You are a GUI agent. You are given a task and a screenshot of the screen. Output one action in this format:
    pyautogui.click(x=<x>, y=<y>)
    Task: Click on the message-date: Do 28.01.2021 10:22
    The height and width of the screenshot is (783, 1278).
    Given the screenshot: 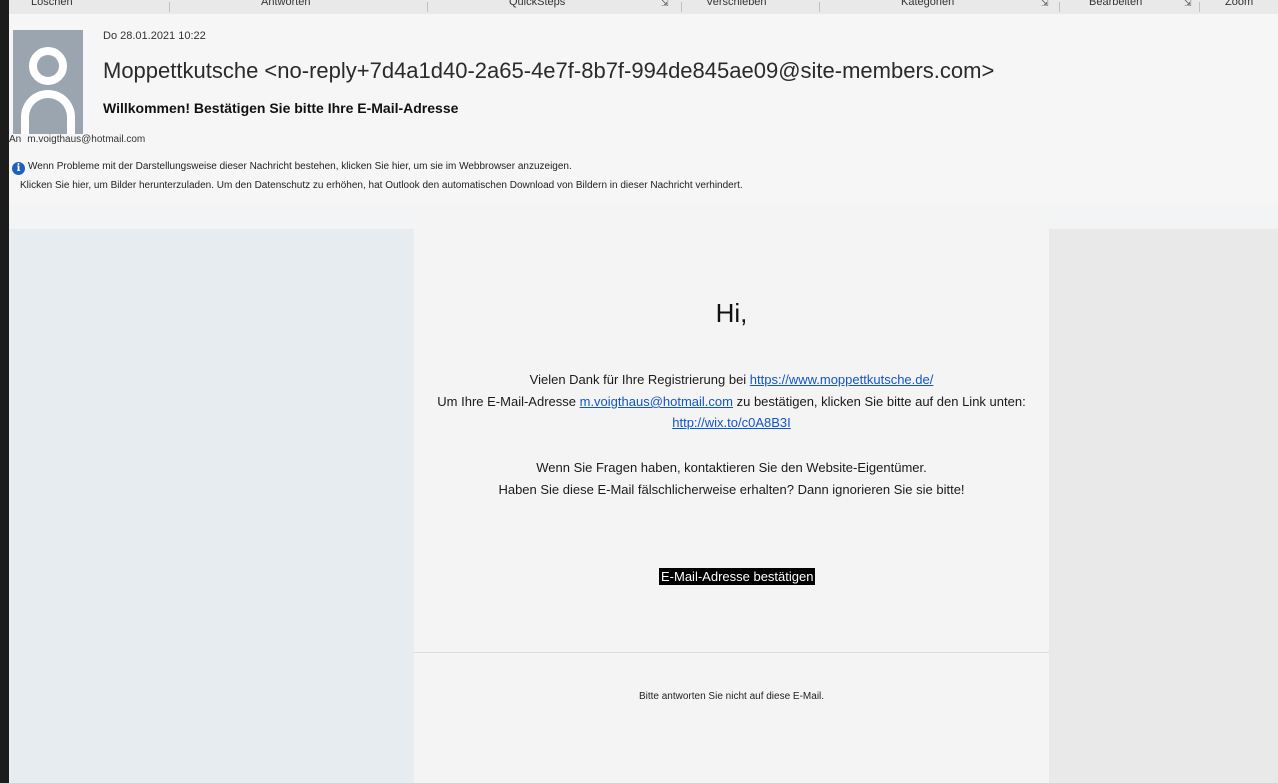 What is the action you would take?
    pyautogui.click(x=154, y=36)
    